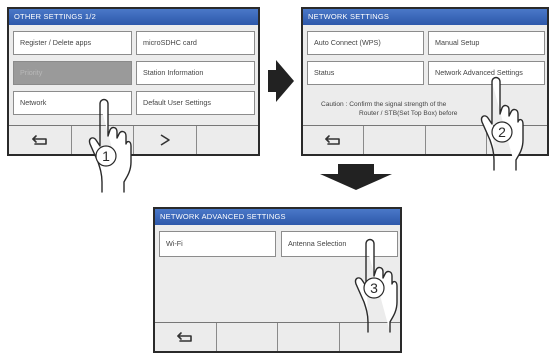  I want to click on station-information-button: Station Information, so click(195, 73).